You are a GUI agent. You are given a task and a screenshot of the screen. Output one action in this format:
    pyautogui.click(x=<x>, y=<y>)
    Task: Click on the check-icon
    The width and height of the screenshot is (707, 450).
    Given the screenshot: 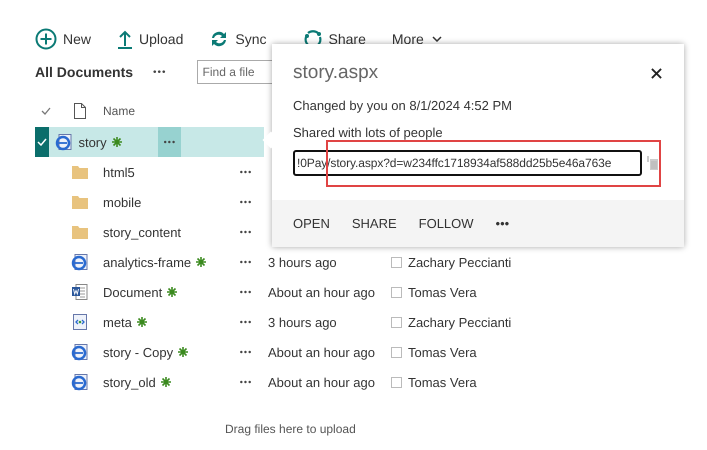 What is the action you would take?
    pyautogui.click(x=46, y=111)
    